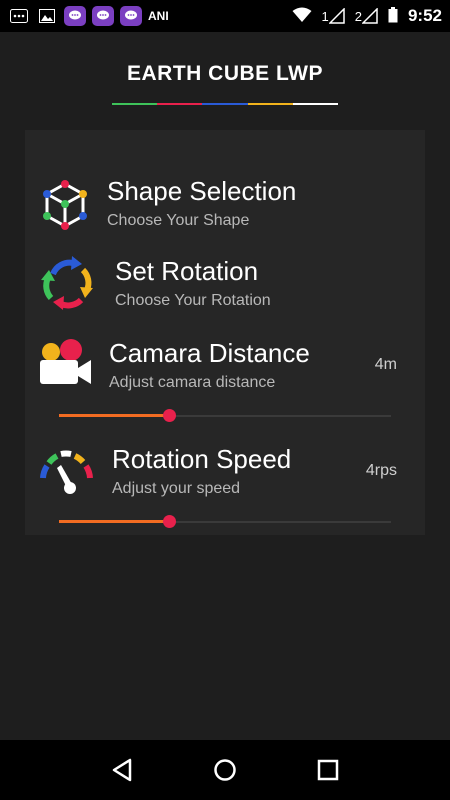  Describe the element at coordinates (176, 488) in the screenshot. I see `row-subtitle: Adjust your speed` at that location.